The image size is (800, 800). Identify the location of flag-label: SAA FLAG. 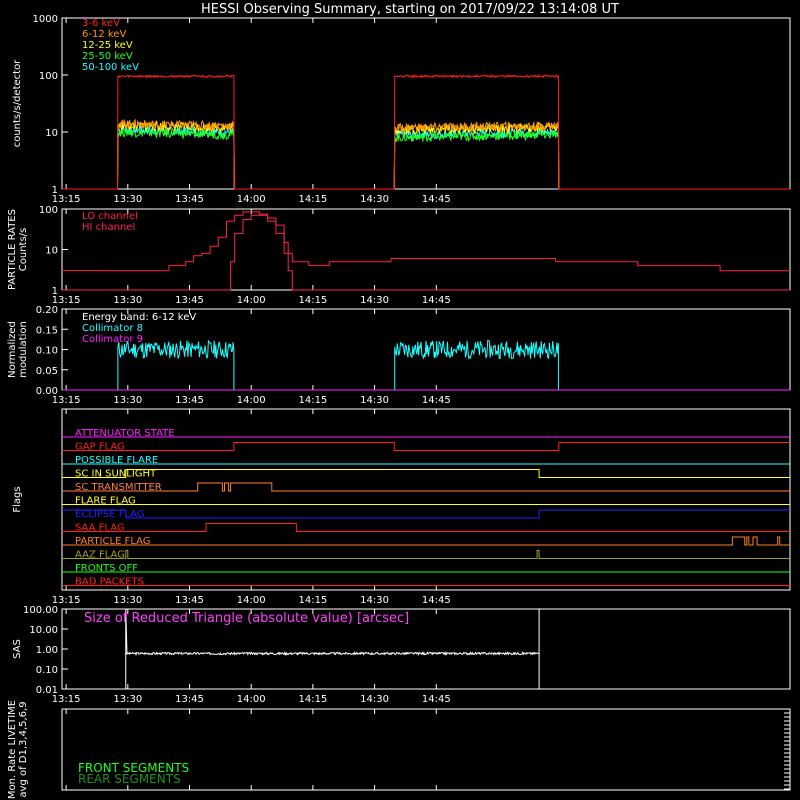
(100, 528).